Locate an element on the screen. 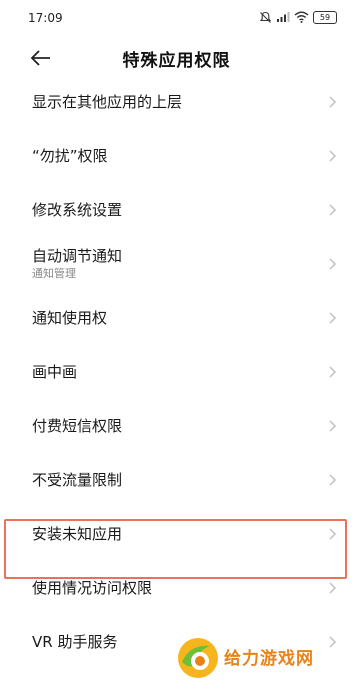 This screenshot has height=683, width=353. list-item-label: 修改系统设置 is located at coordinates (77, 210).